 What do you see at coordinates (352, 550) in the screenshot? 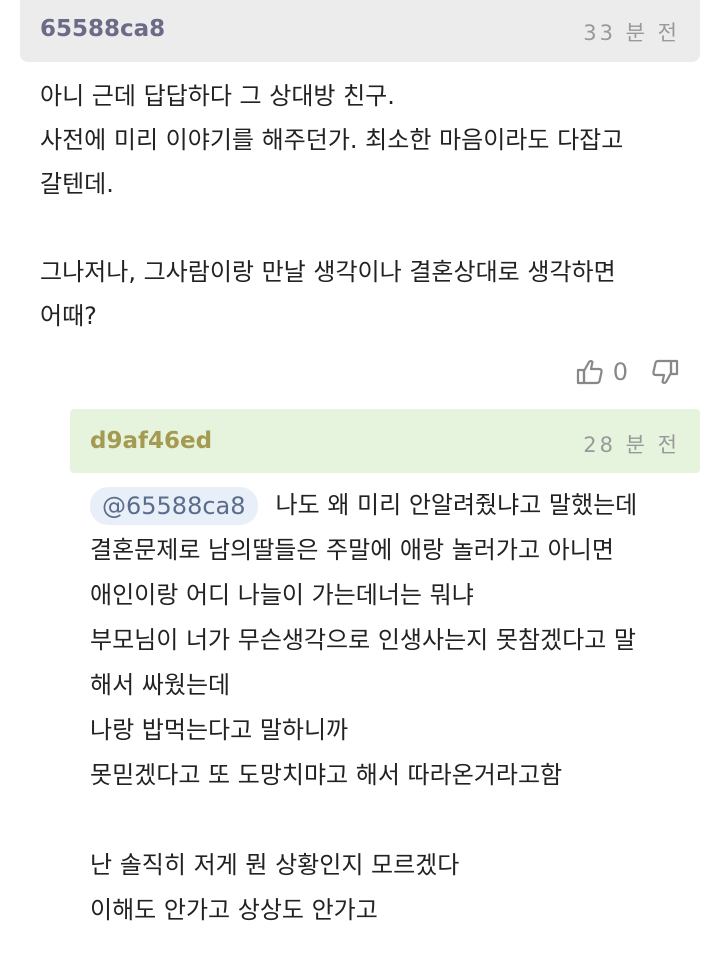
I see `reply-text-line: 결혼문제로 남의딸들은 주말에 애랑 놀러가고 아니면` at bounding box center [352, 550].